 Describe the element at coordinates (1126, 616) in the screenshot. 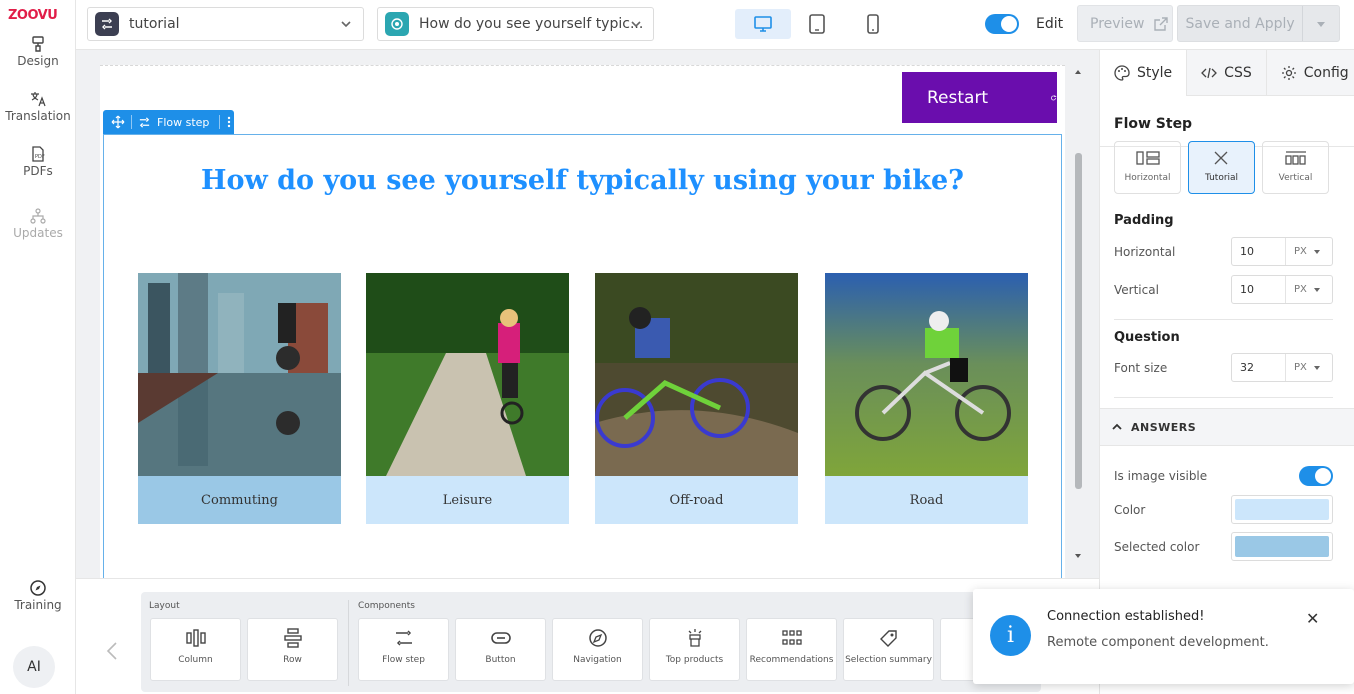

I see `toast-title: Connection established!` at that location.